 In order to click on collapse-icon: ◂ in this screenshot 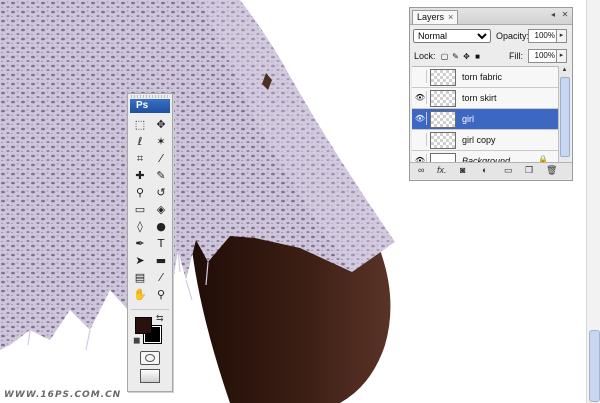, I will do `click(553, 15)`.